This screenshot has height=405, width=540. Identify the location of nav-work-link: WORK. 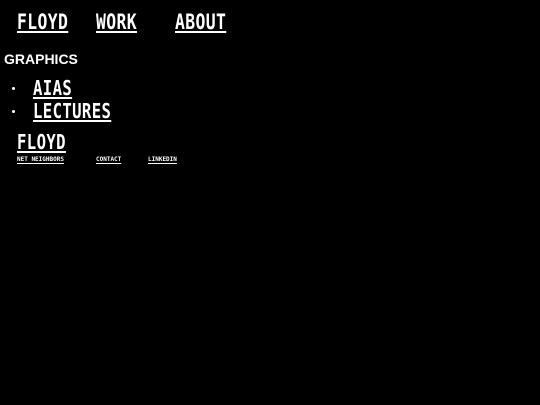
(116, 22).